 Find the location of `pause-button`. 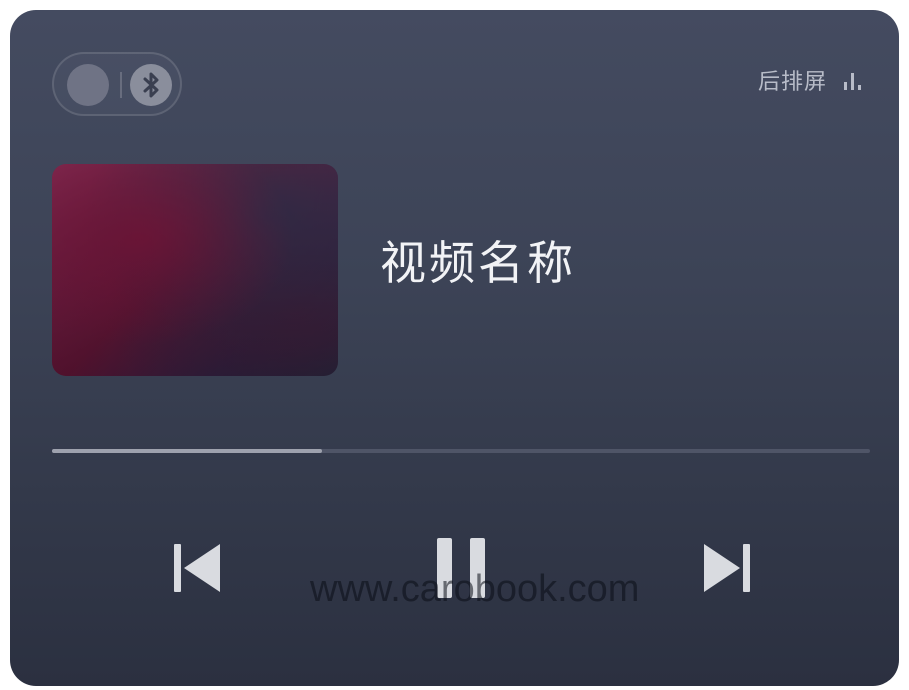

pause-button is located at coordinates (461, 568).